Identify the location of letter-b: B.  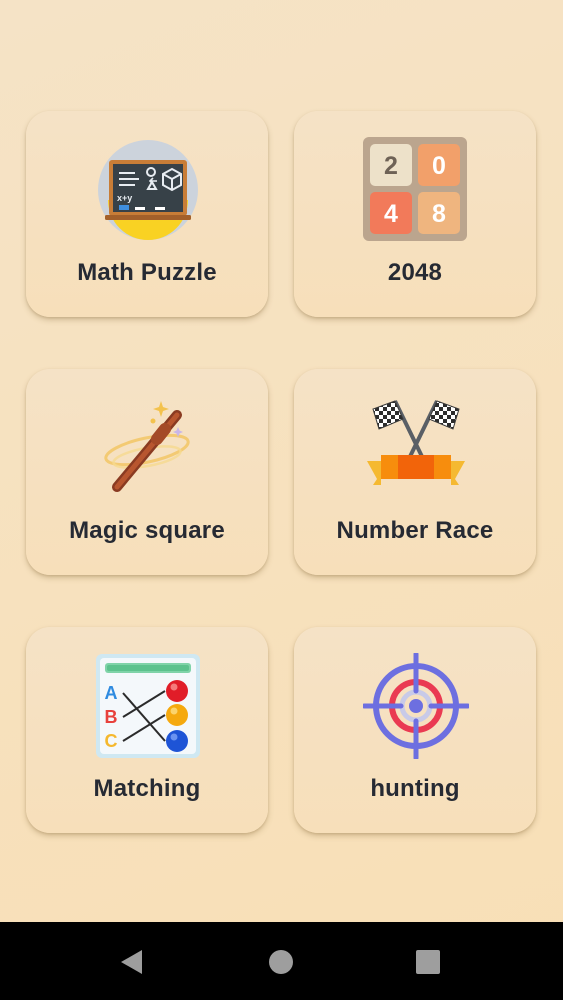
(111, 717).